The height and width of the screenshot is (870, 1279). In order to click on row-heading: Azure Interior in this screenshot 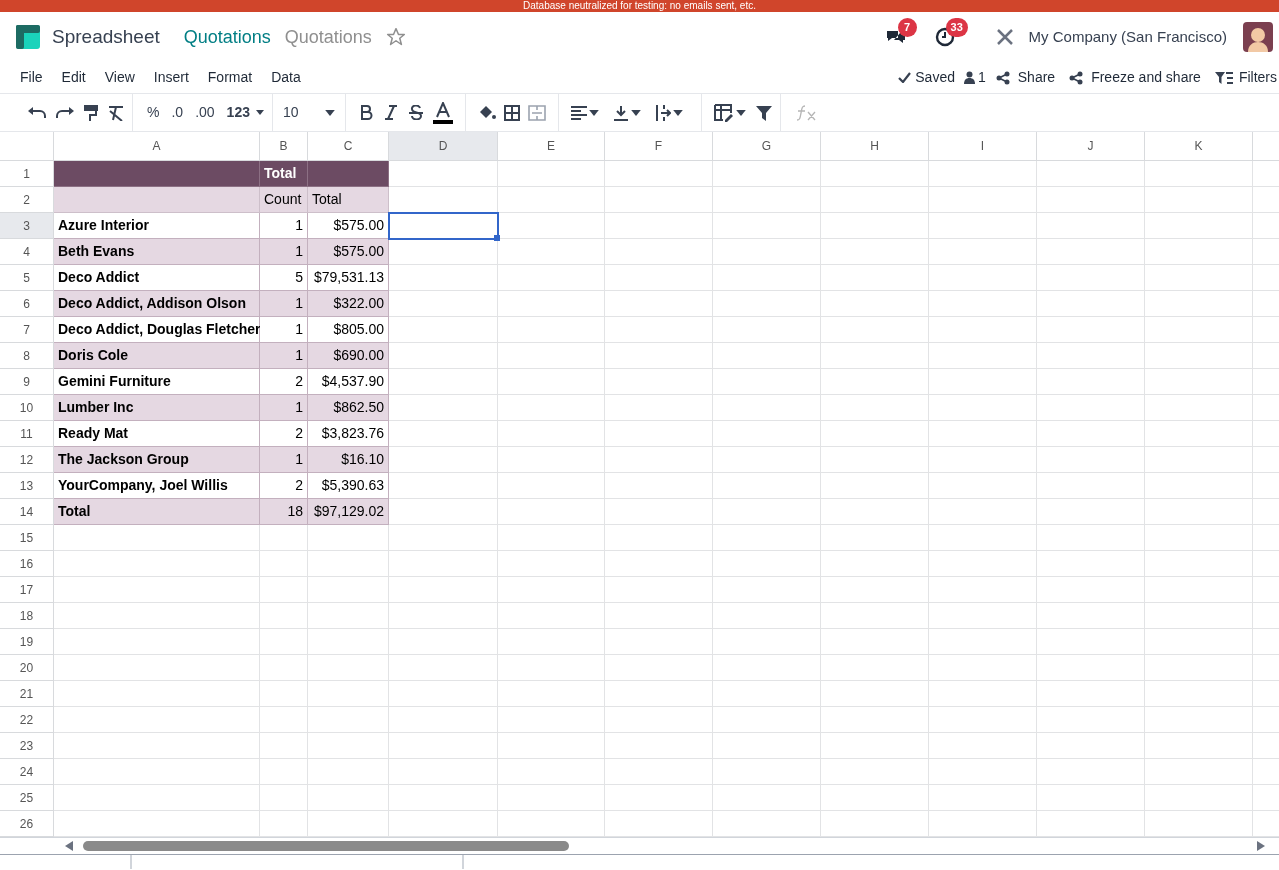, I will do `click(157, 226)`.